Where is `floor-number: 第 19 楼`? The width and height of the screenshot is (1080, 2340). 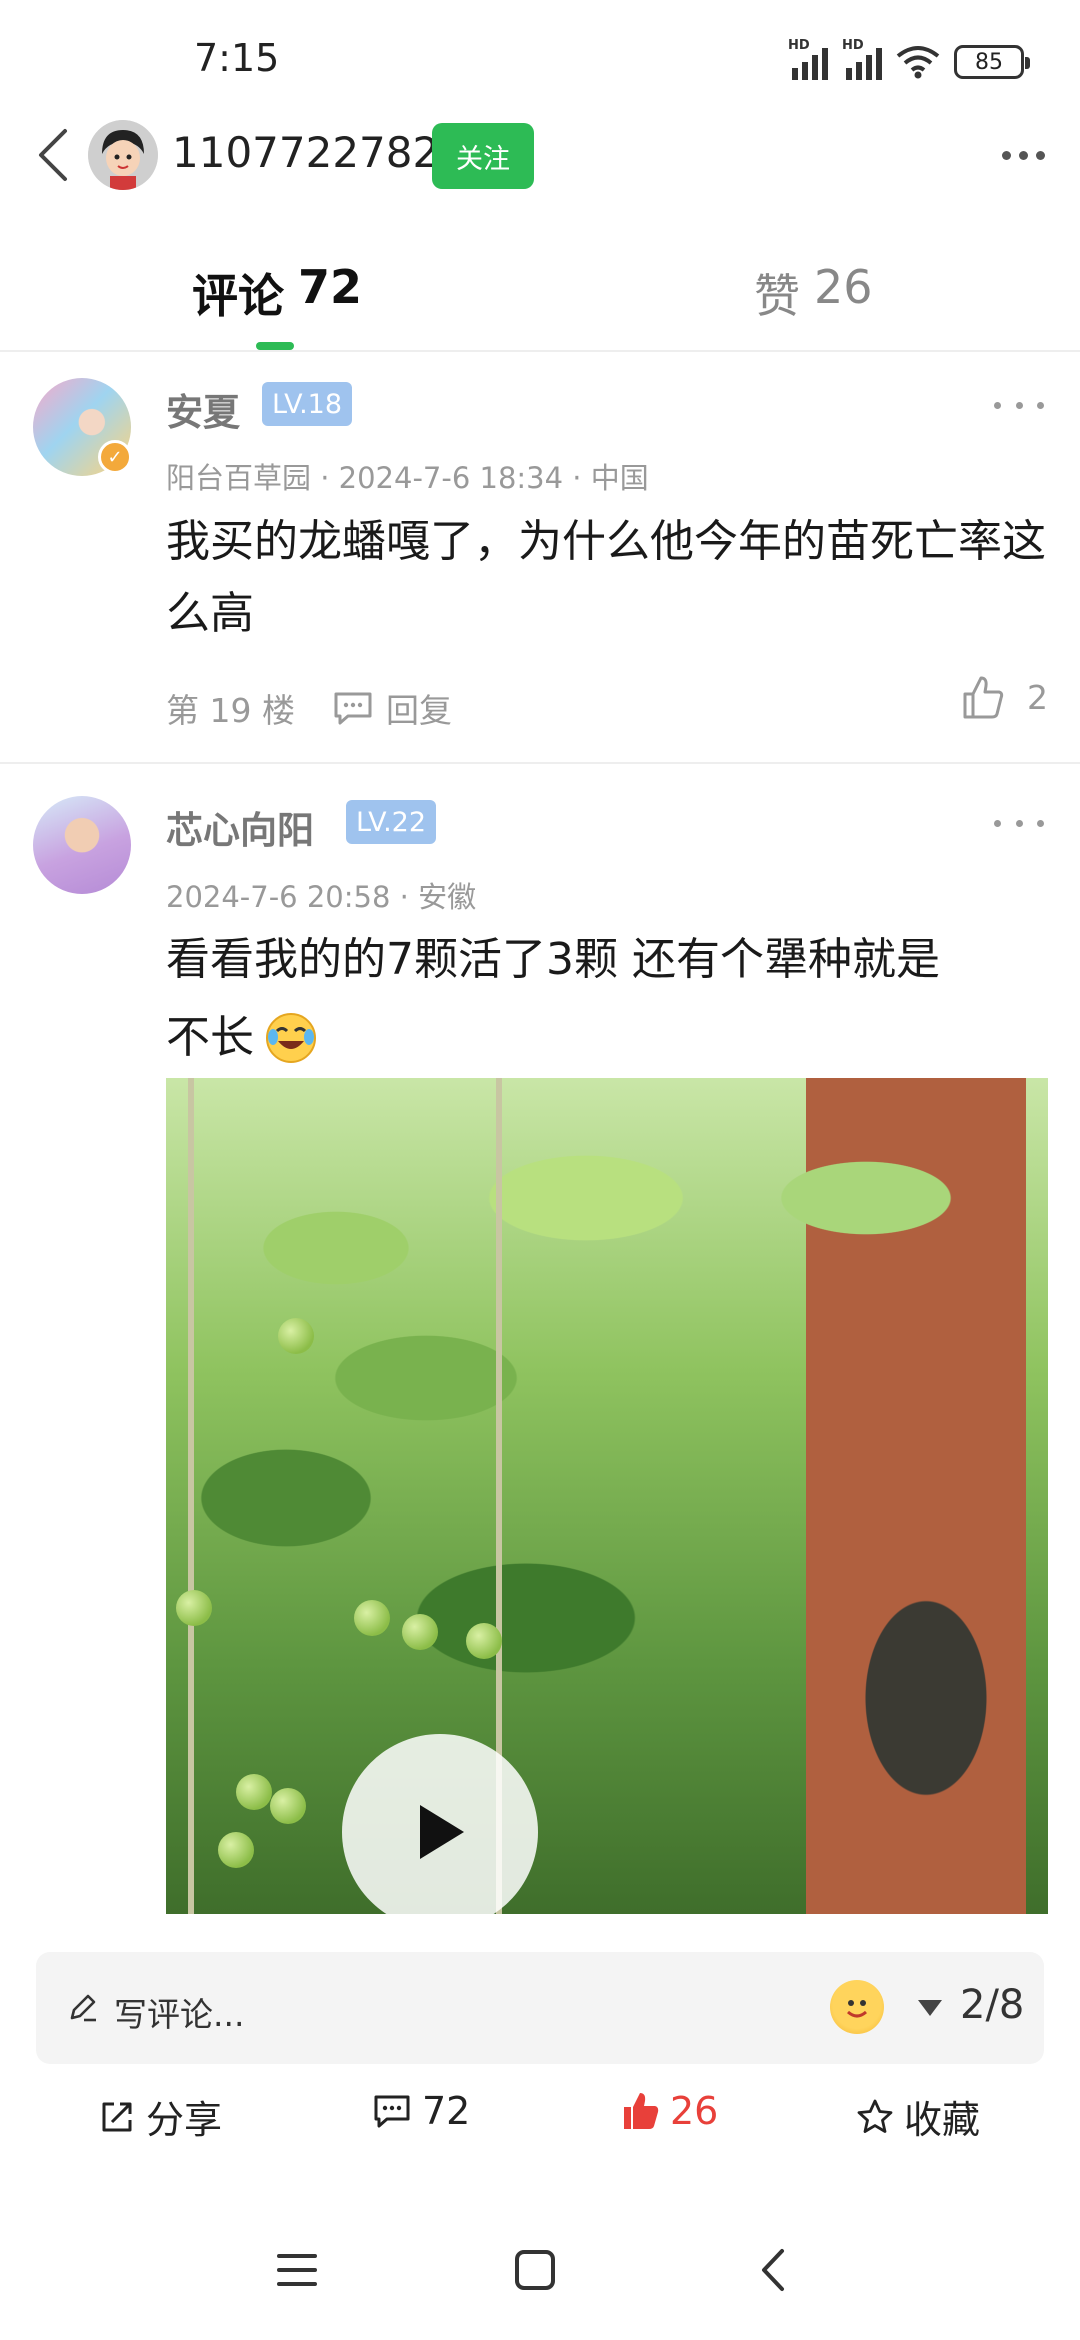 floor-number: 第 19 楼 is located at coordinates (230, 710).